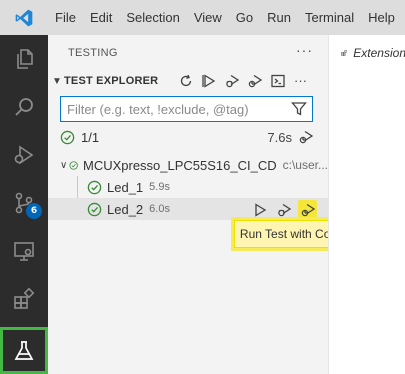 This screenshot has width=405, height=374. I want to click on editor-tab-extension: Extension, so click(367, 52).